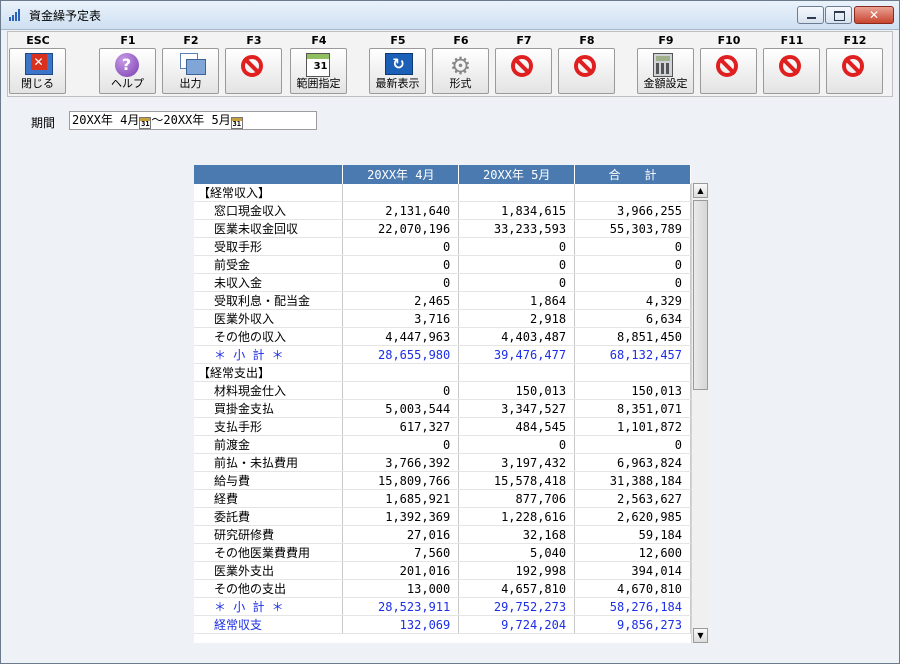  I want to click on subtotal-row: ＊ 小 計 ＊ 28,523,911 29,752,273 58,276,184, so click(442, 606).